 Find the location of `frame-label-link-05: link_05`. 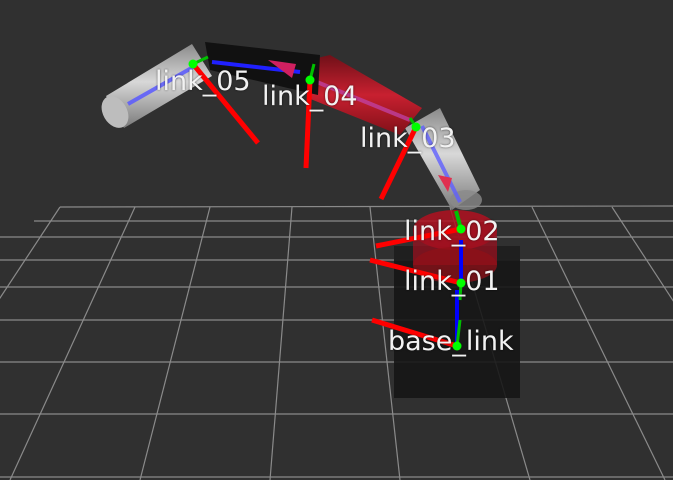

frame-label-link-05: link_05 is located at coordinates (203, 81).